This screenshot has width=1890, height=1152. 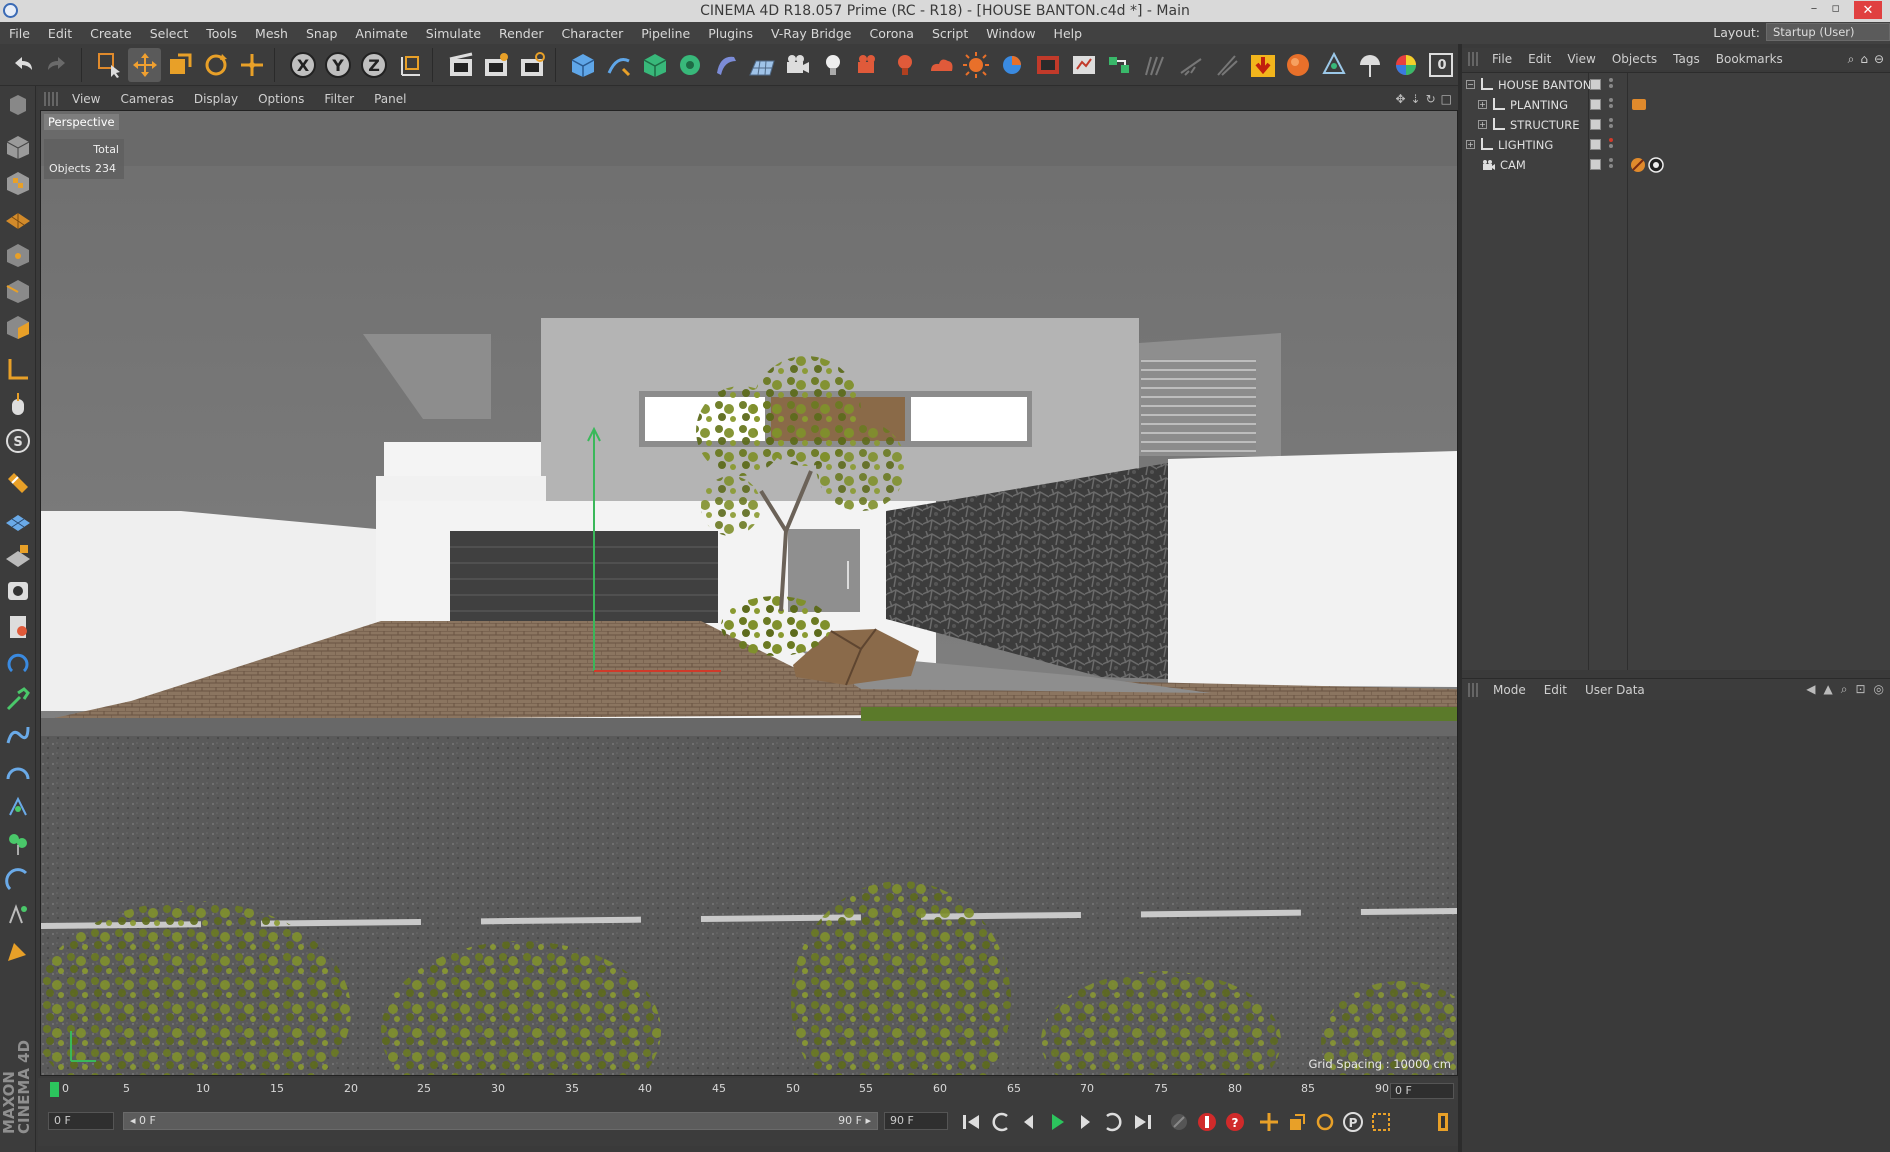 What do you see at coordinates (18, 405) in the screenshot?
I see `tweak-mode-icon` at bounding box center [18, 405].